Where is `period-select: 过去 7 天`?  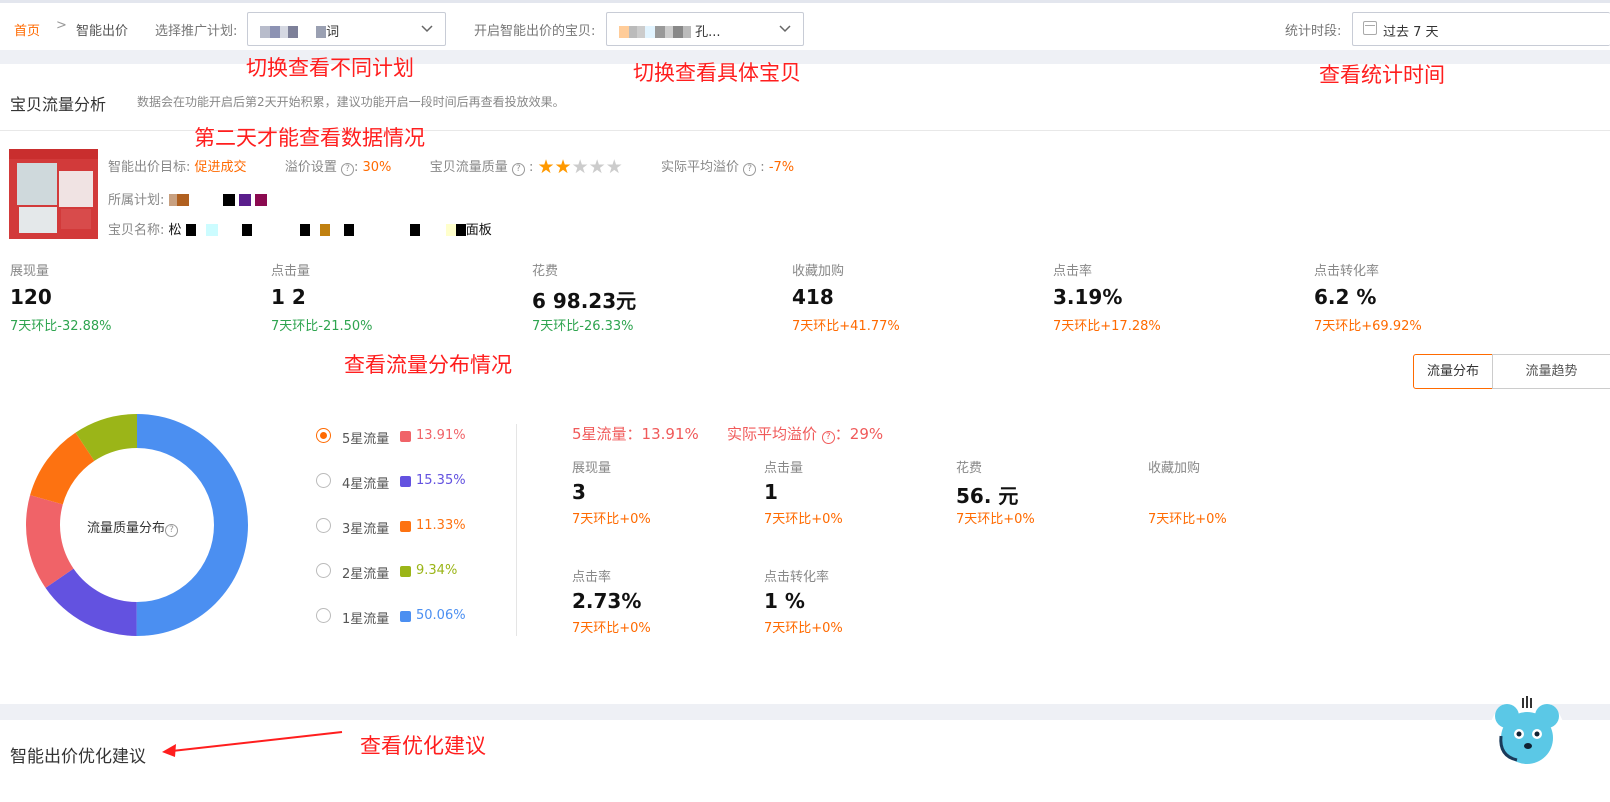
period-select: 过去 7 天 is located at coordinates (1481, 29).